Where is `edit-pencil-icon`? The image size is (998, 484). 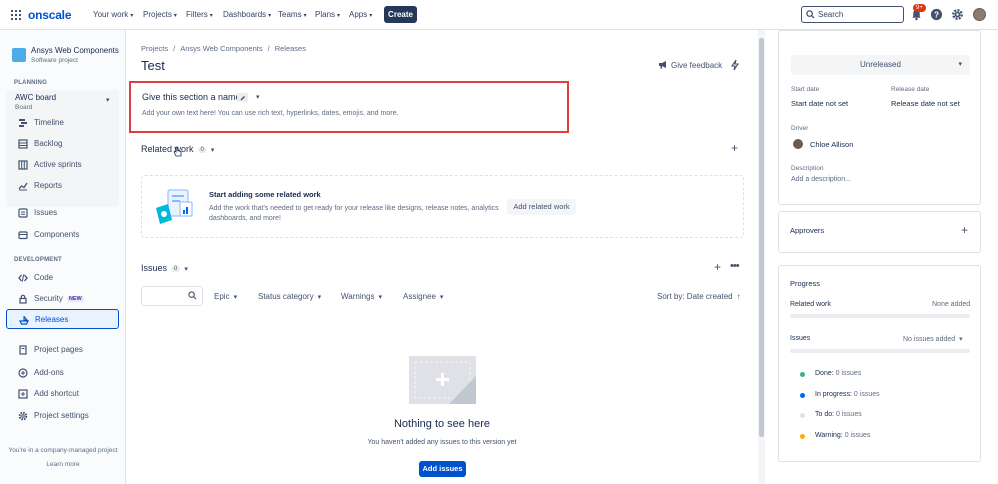 edit-pencil-icon is located at coordinates (242, 97).